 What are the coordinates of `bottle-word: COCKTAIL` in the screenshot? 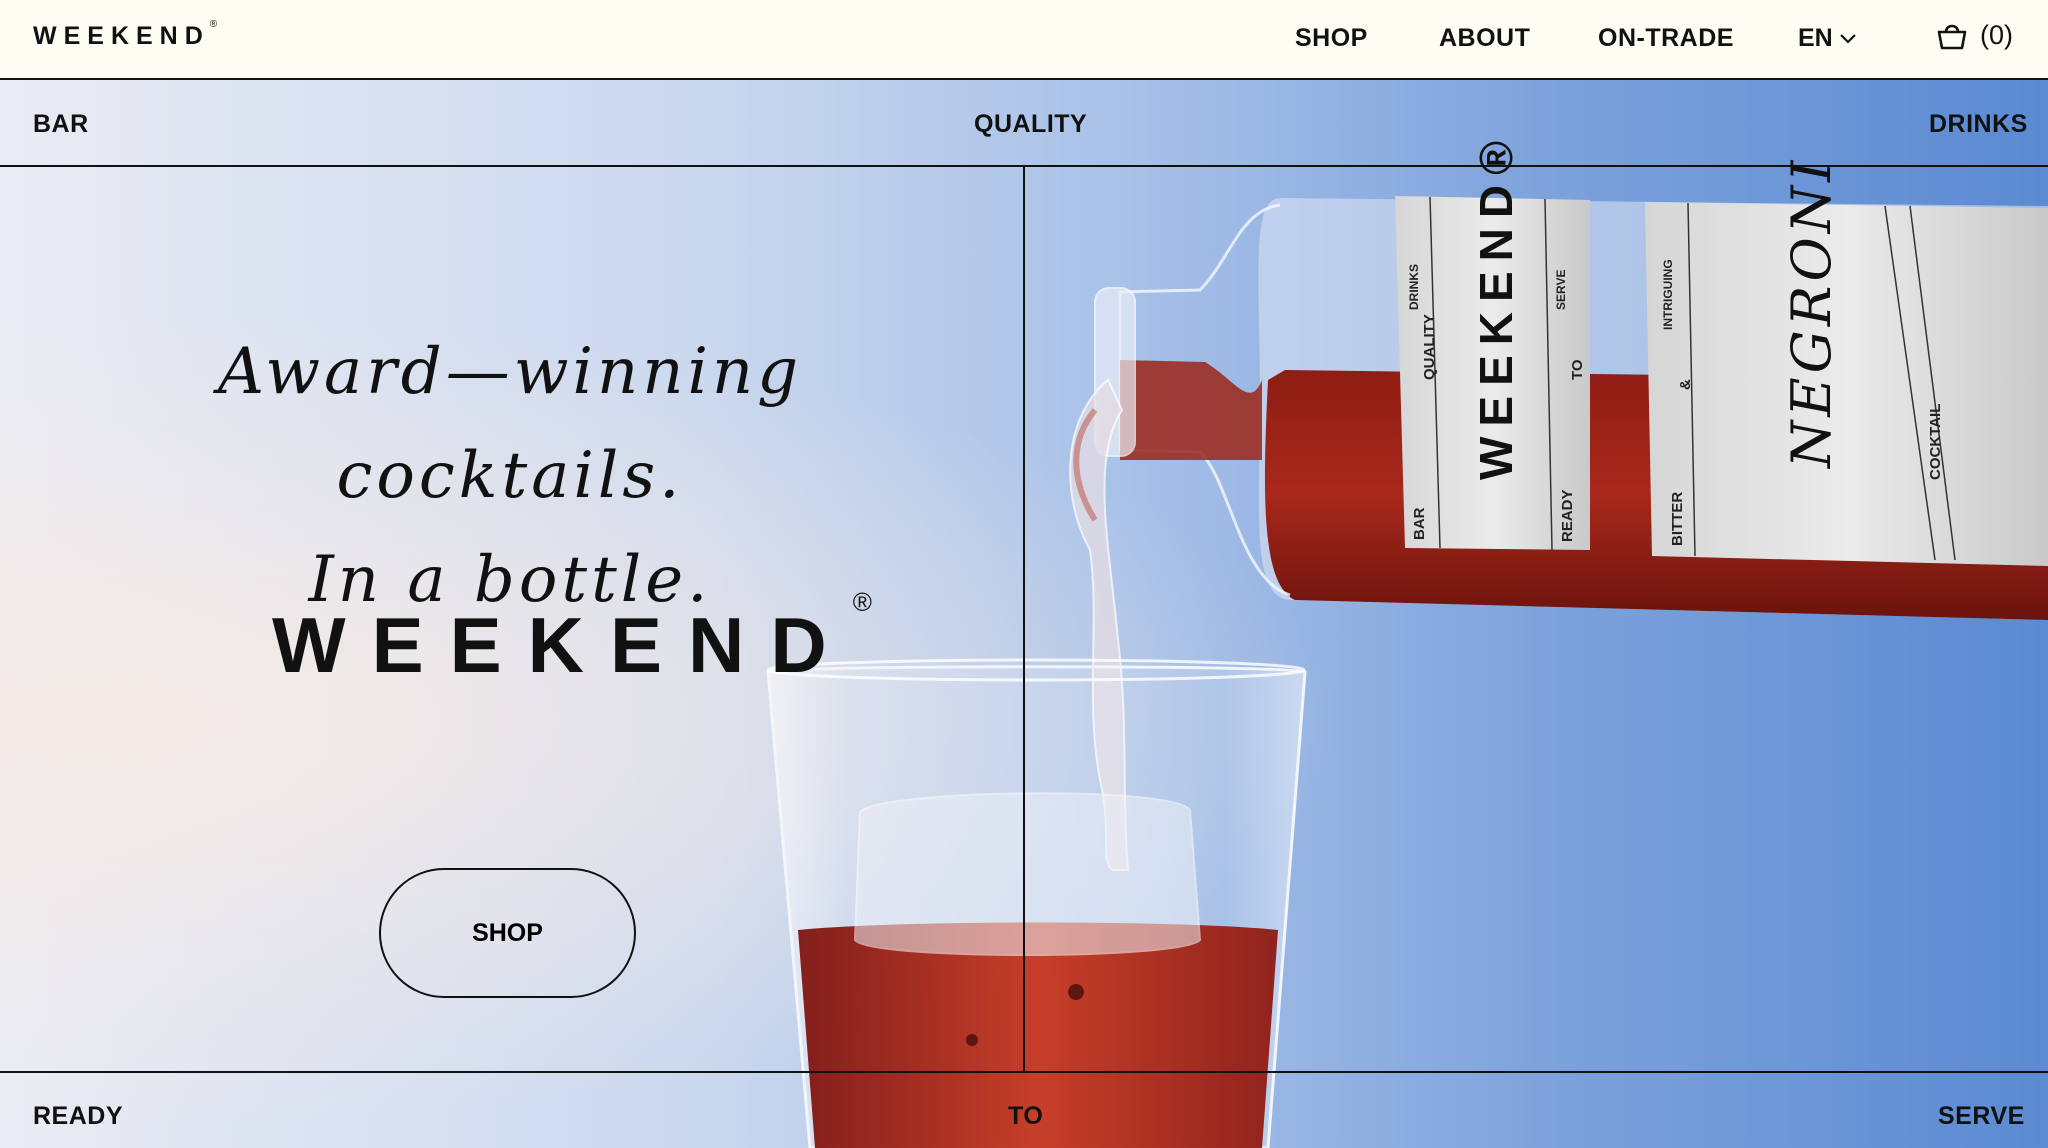 It's located at (1935, 442).